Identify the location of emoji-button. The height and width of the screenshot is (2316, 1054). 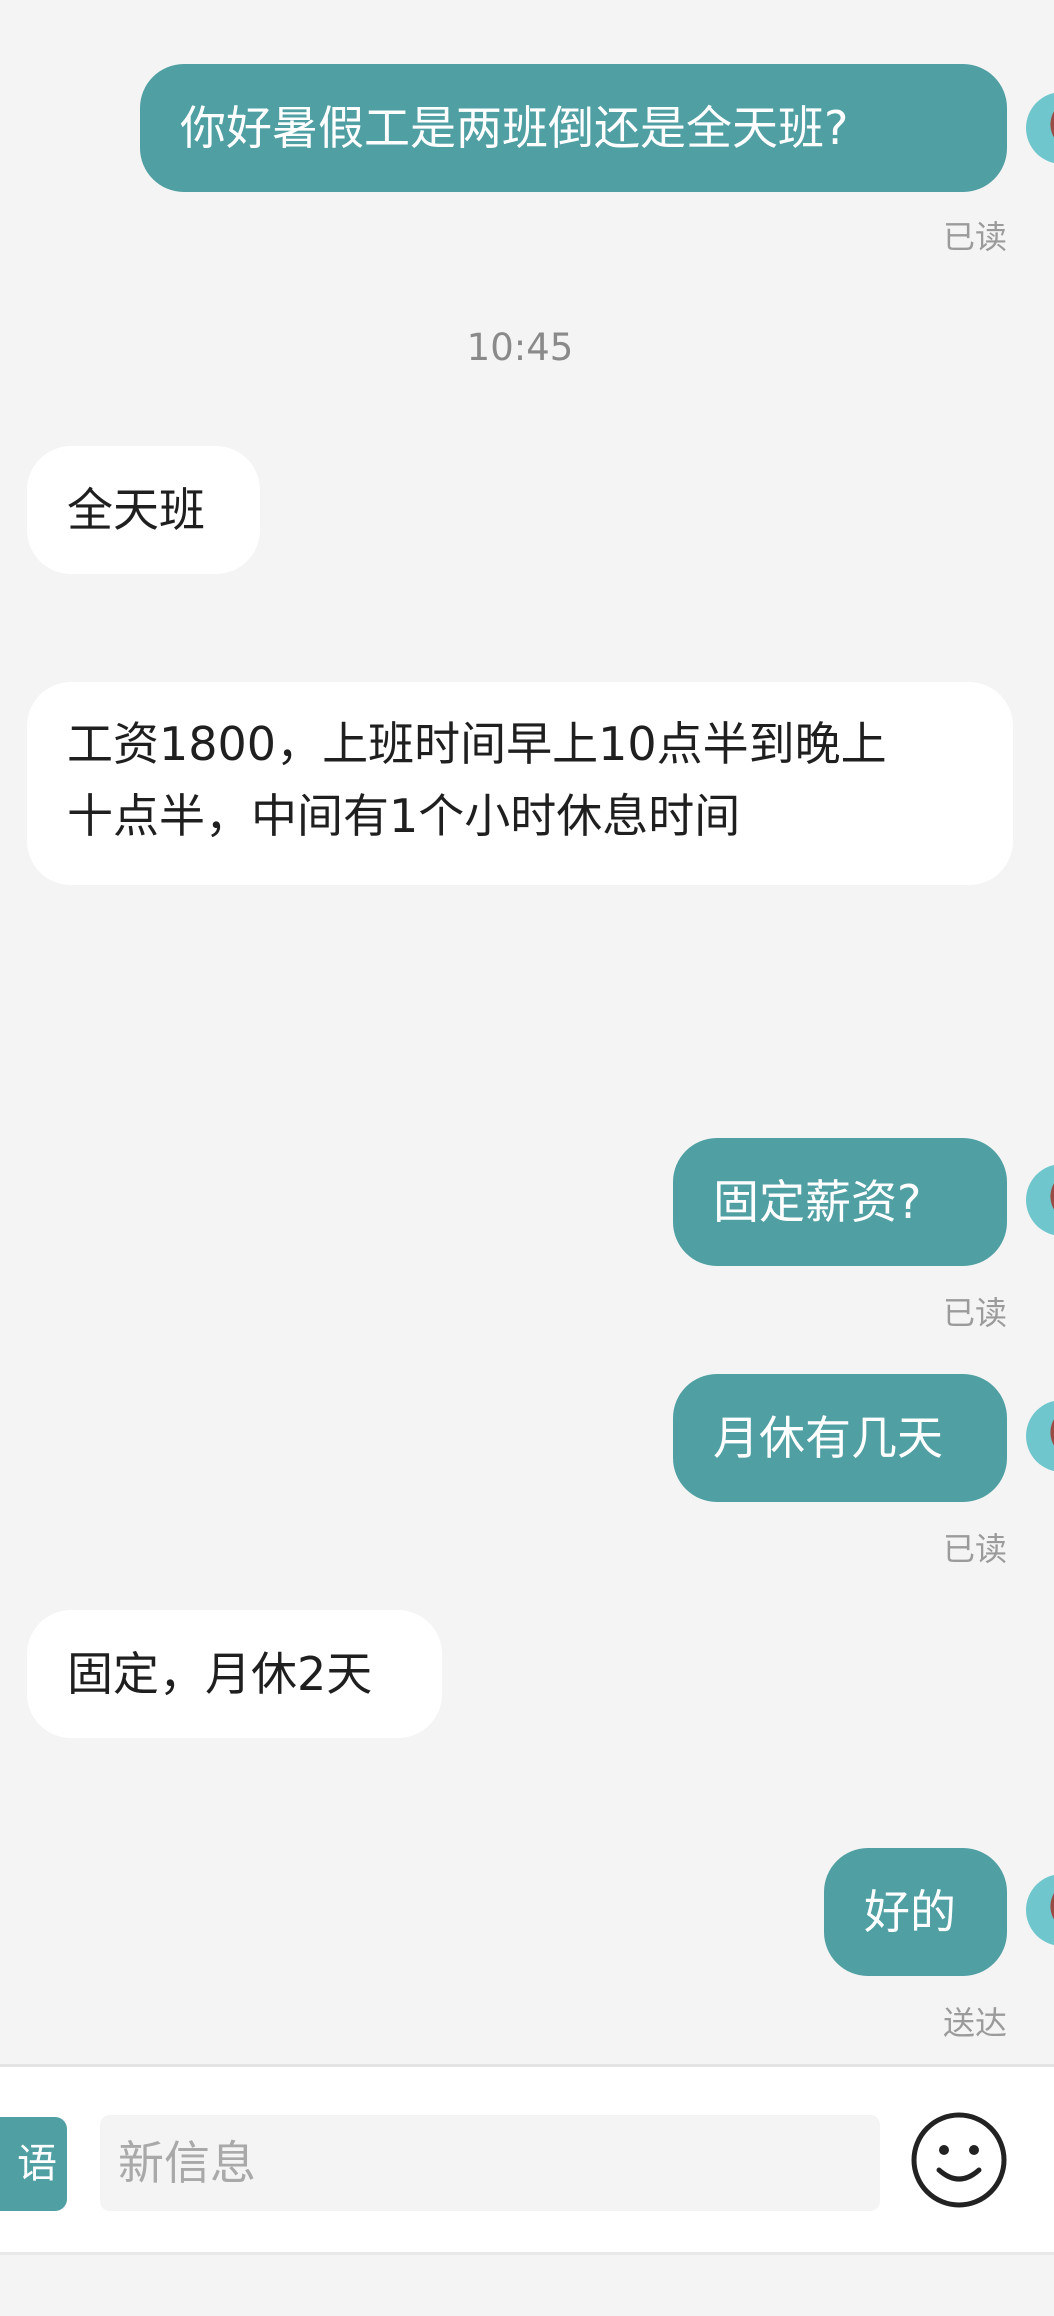
(959, 2160).